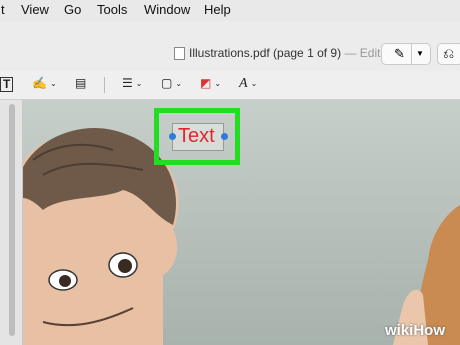 The width and height of the screenshot is (460, 345). I want to click on pdf-document-icon, so click(179, 53).